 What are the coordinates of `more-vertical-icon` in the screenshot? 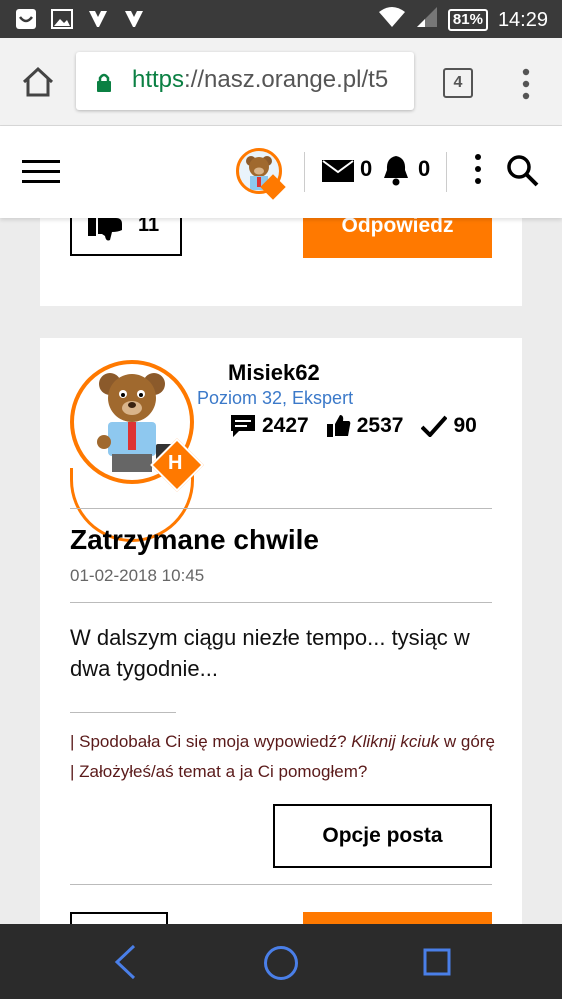 It's located at (526, 84).